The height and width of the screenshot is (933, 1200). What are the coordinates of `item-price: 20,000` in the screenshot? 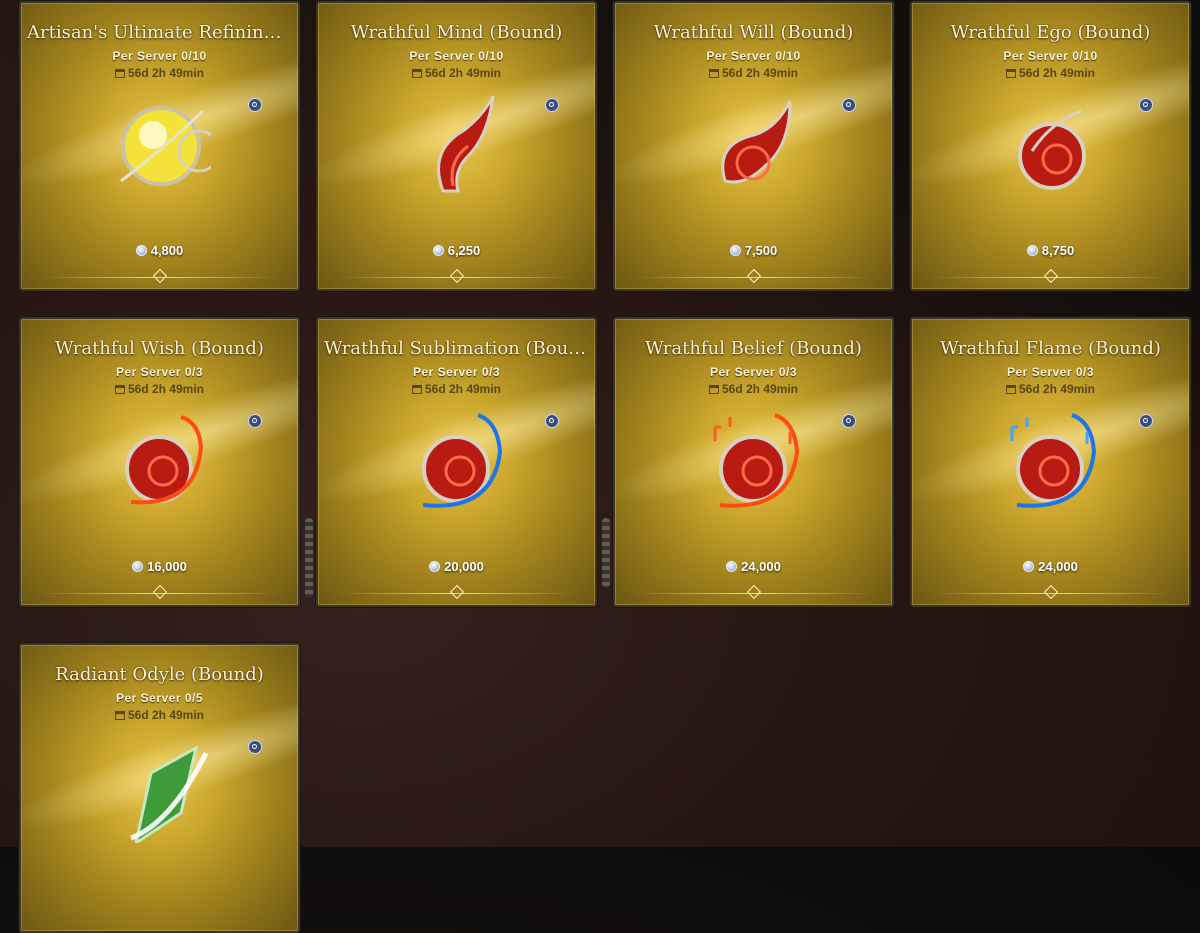 It's located at (456, 566).